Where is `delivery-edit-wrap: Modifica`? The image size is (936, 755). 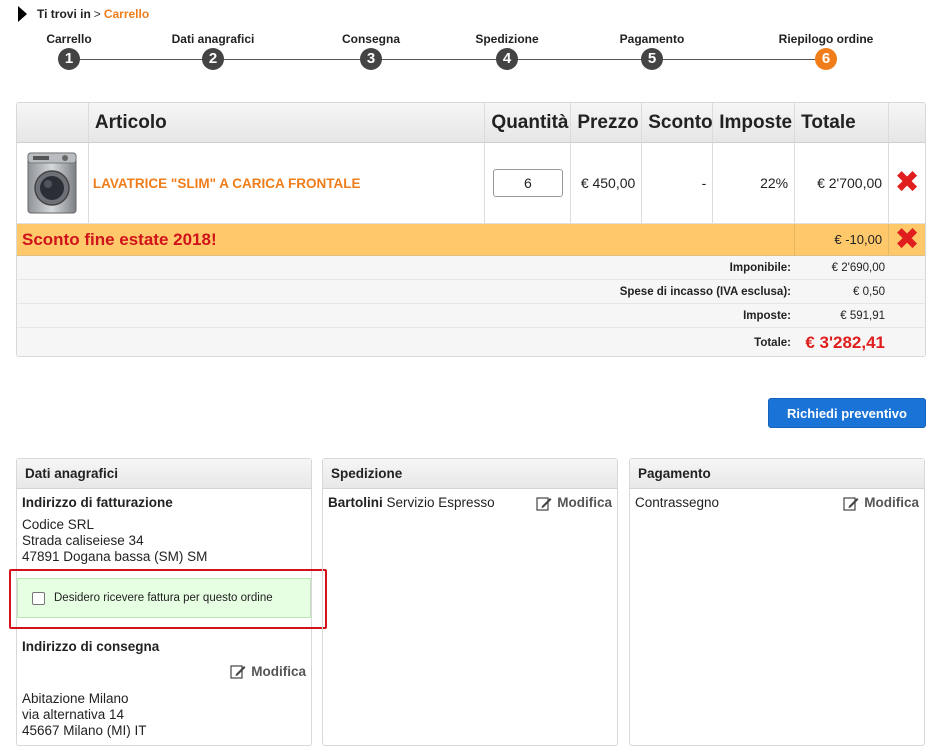 delivery-edit-wrap: Modifica is located at coordinates (164, 671).